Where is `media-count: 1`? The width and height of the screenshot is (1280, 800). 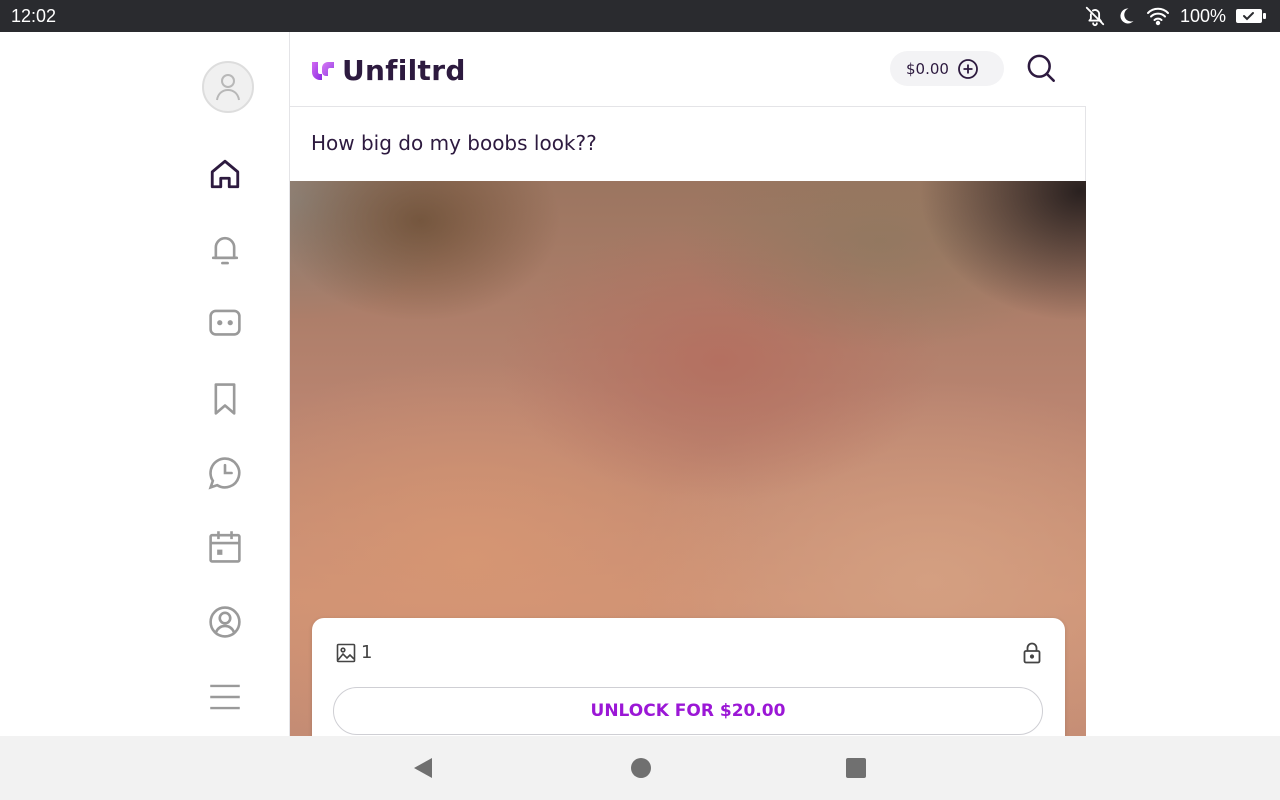
media-count: 1 is located at coordinates (354, 652).